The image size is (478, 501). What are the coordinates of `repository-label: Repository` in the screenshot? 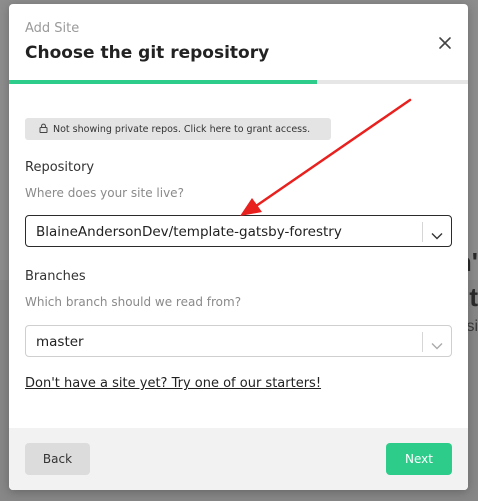 It's located at (60, 167).